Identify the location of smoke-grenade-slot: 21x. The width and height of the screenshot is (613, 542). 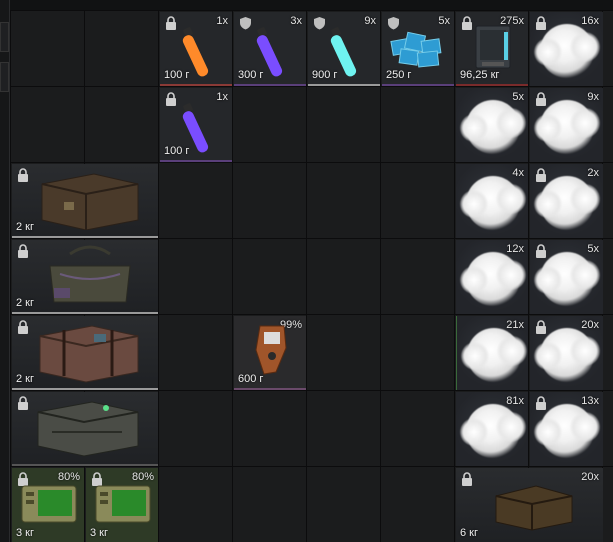
(492, 353).